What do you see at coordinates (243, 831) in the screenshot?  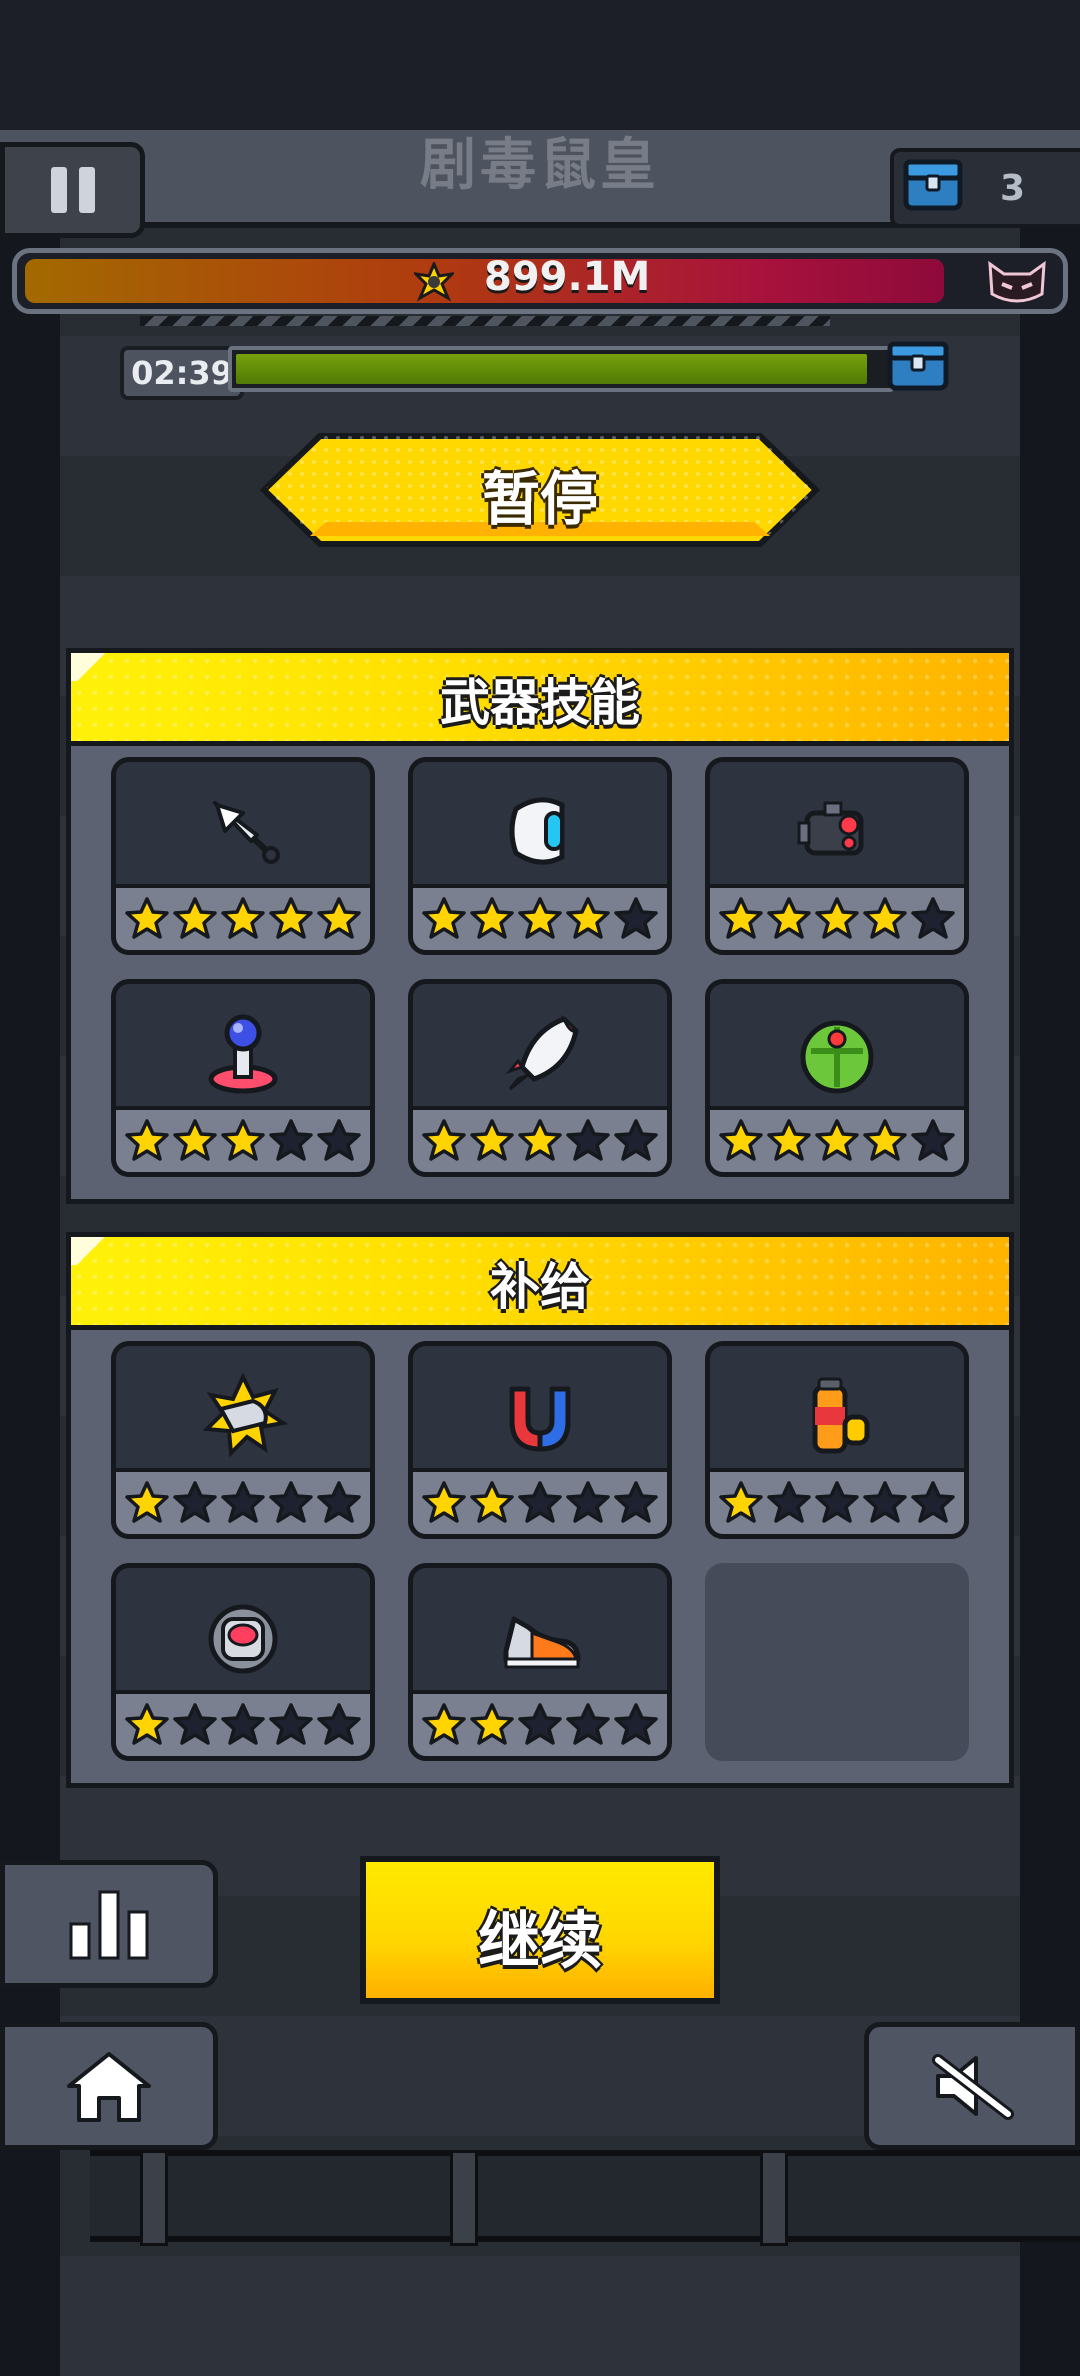 I see `kunai-icon` at bounding box center [243, 831].